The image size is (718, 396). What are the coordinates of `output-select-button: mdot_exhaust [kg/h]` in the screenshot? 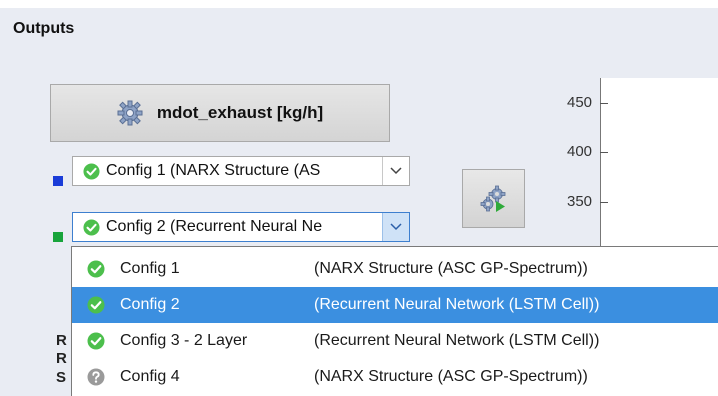 It's located at (220, 113).